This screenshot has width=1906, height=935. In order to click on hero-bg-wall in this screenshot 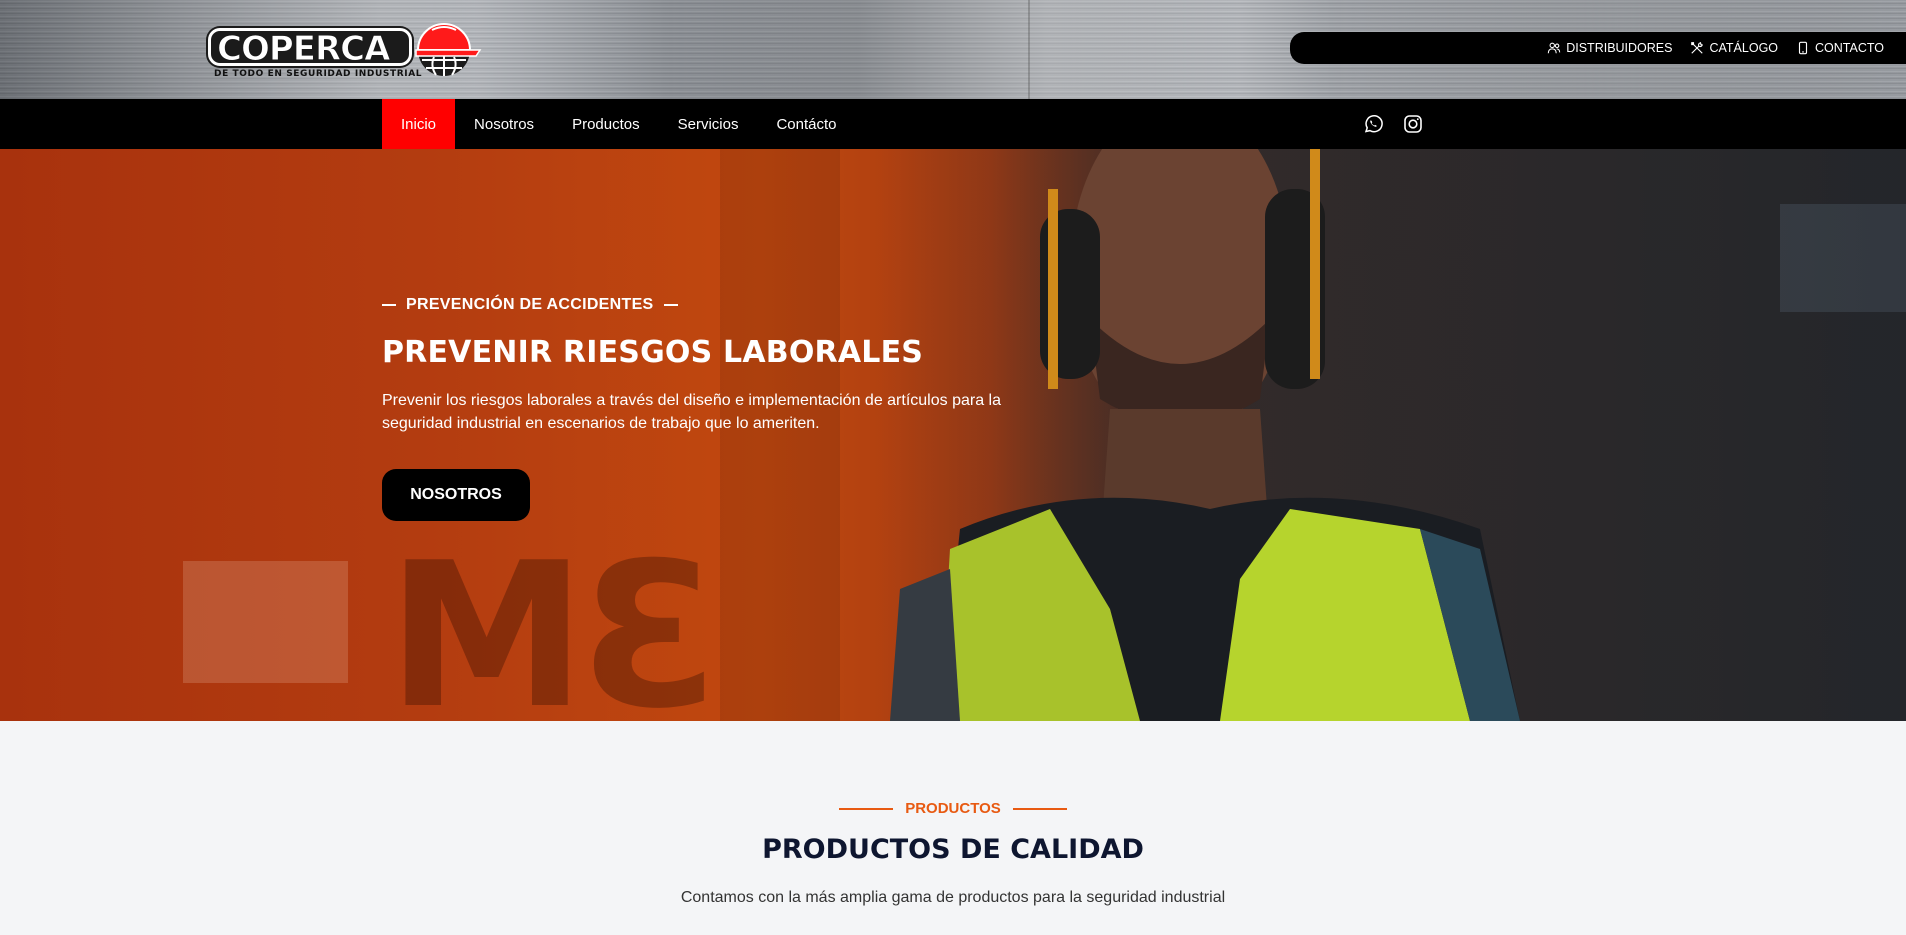, I will do `click(780, 435)`.